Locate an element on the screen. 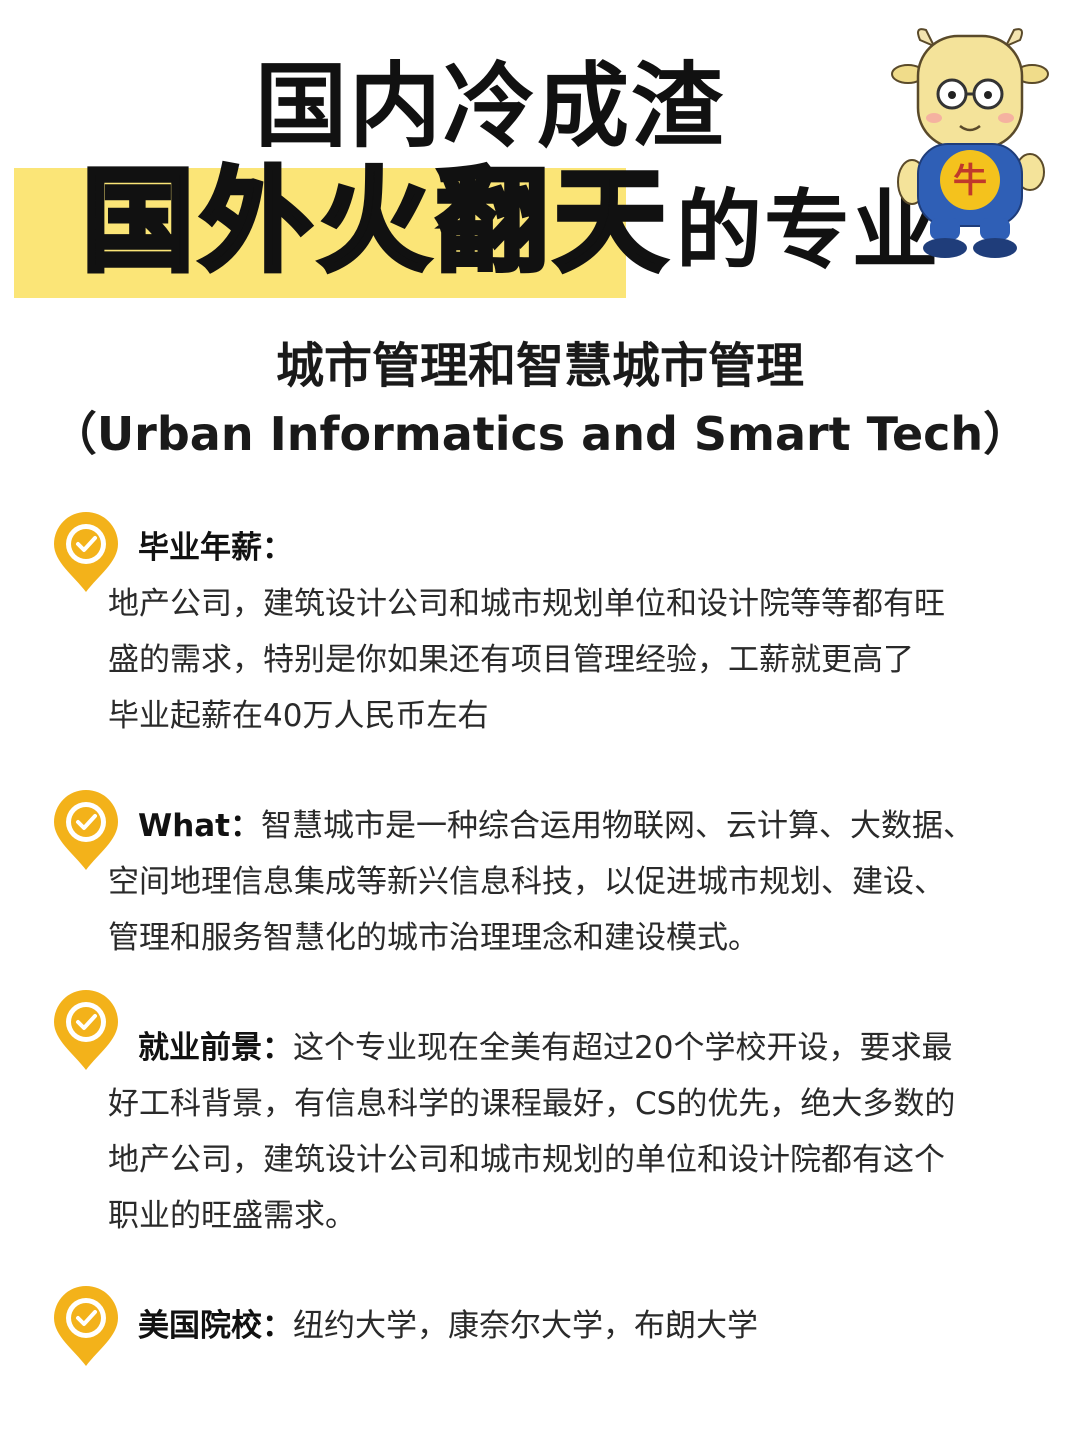 This screenshot has height=1440, width=1080. title-highlight-text: 国外火翻天 is located at coordinates (376, 222).